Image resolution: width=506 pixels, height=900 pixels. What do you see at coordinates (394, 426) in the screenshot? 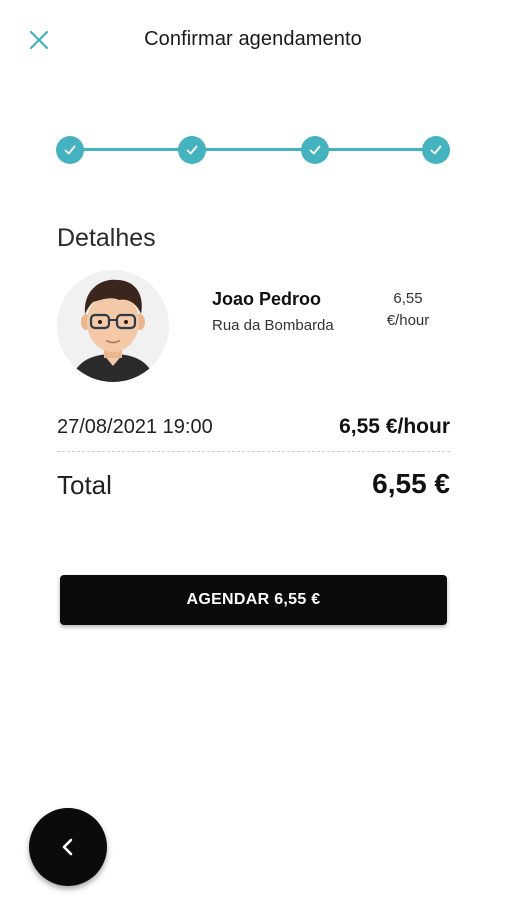
I see `appointment-rate: 6,55 €/hour` at bounding box center [394, 426].